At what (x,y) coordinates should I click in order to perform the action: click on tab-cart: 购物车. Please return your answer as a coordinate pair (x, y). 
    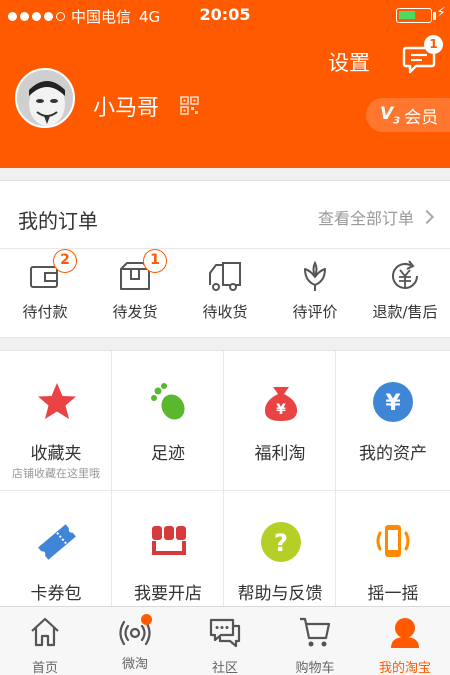
    Looking at the image, I should click on (315, 641).